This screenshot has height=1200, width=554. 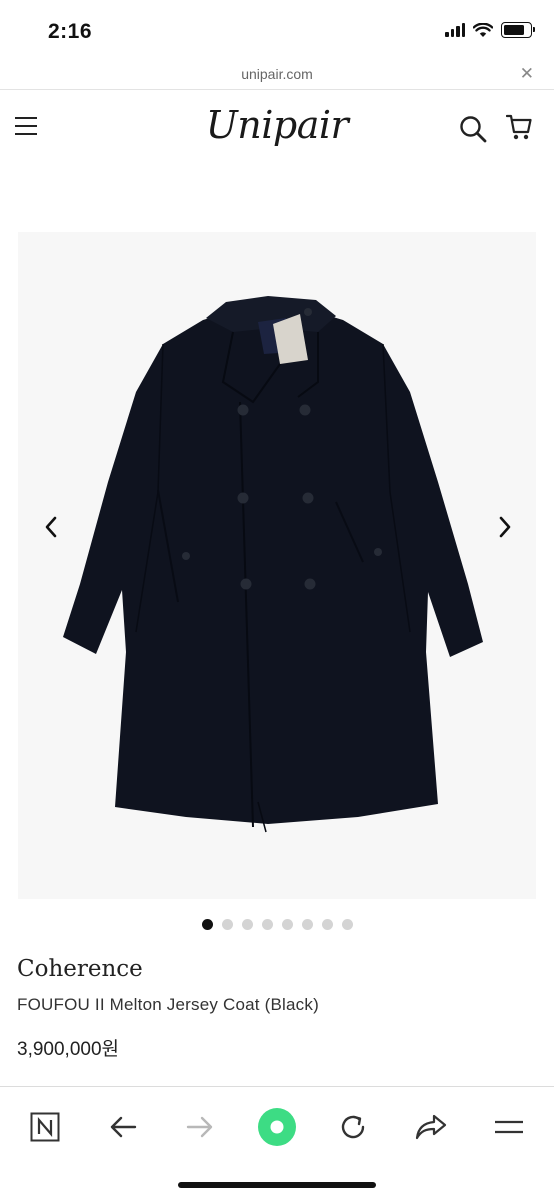 I want to click on green-circle-icon, so click(x=277, y=1127).